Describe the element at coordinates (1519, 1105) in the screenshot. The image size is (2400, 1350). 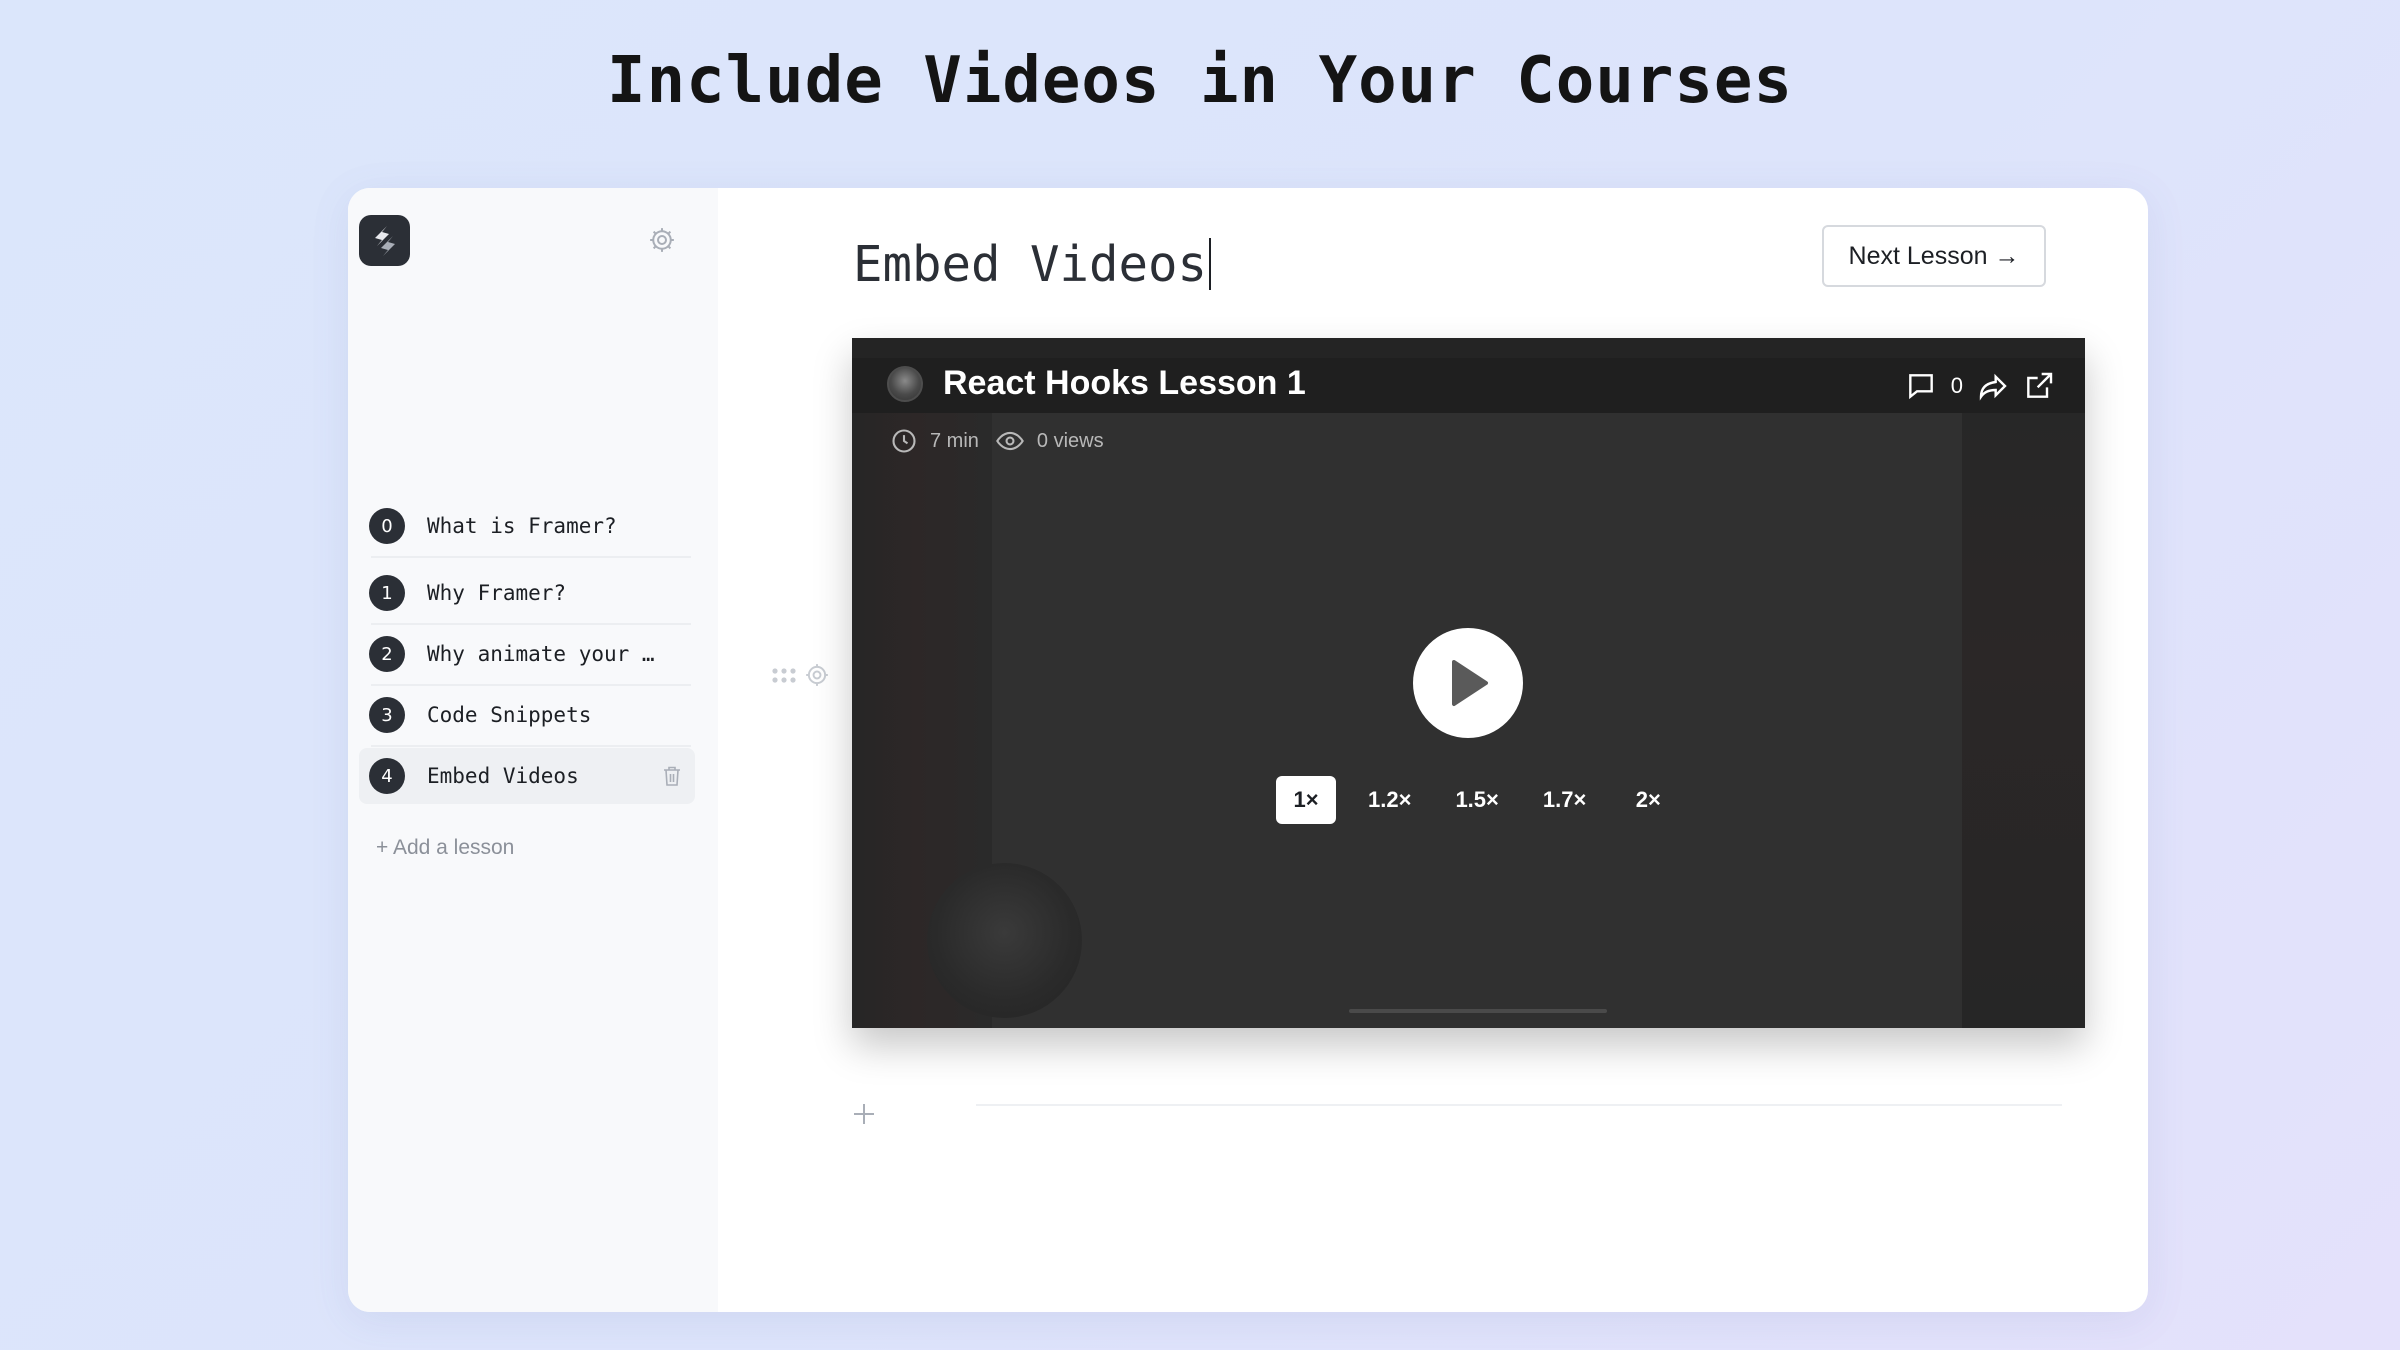
I see `add-block-divider` at that location.